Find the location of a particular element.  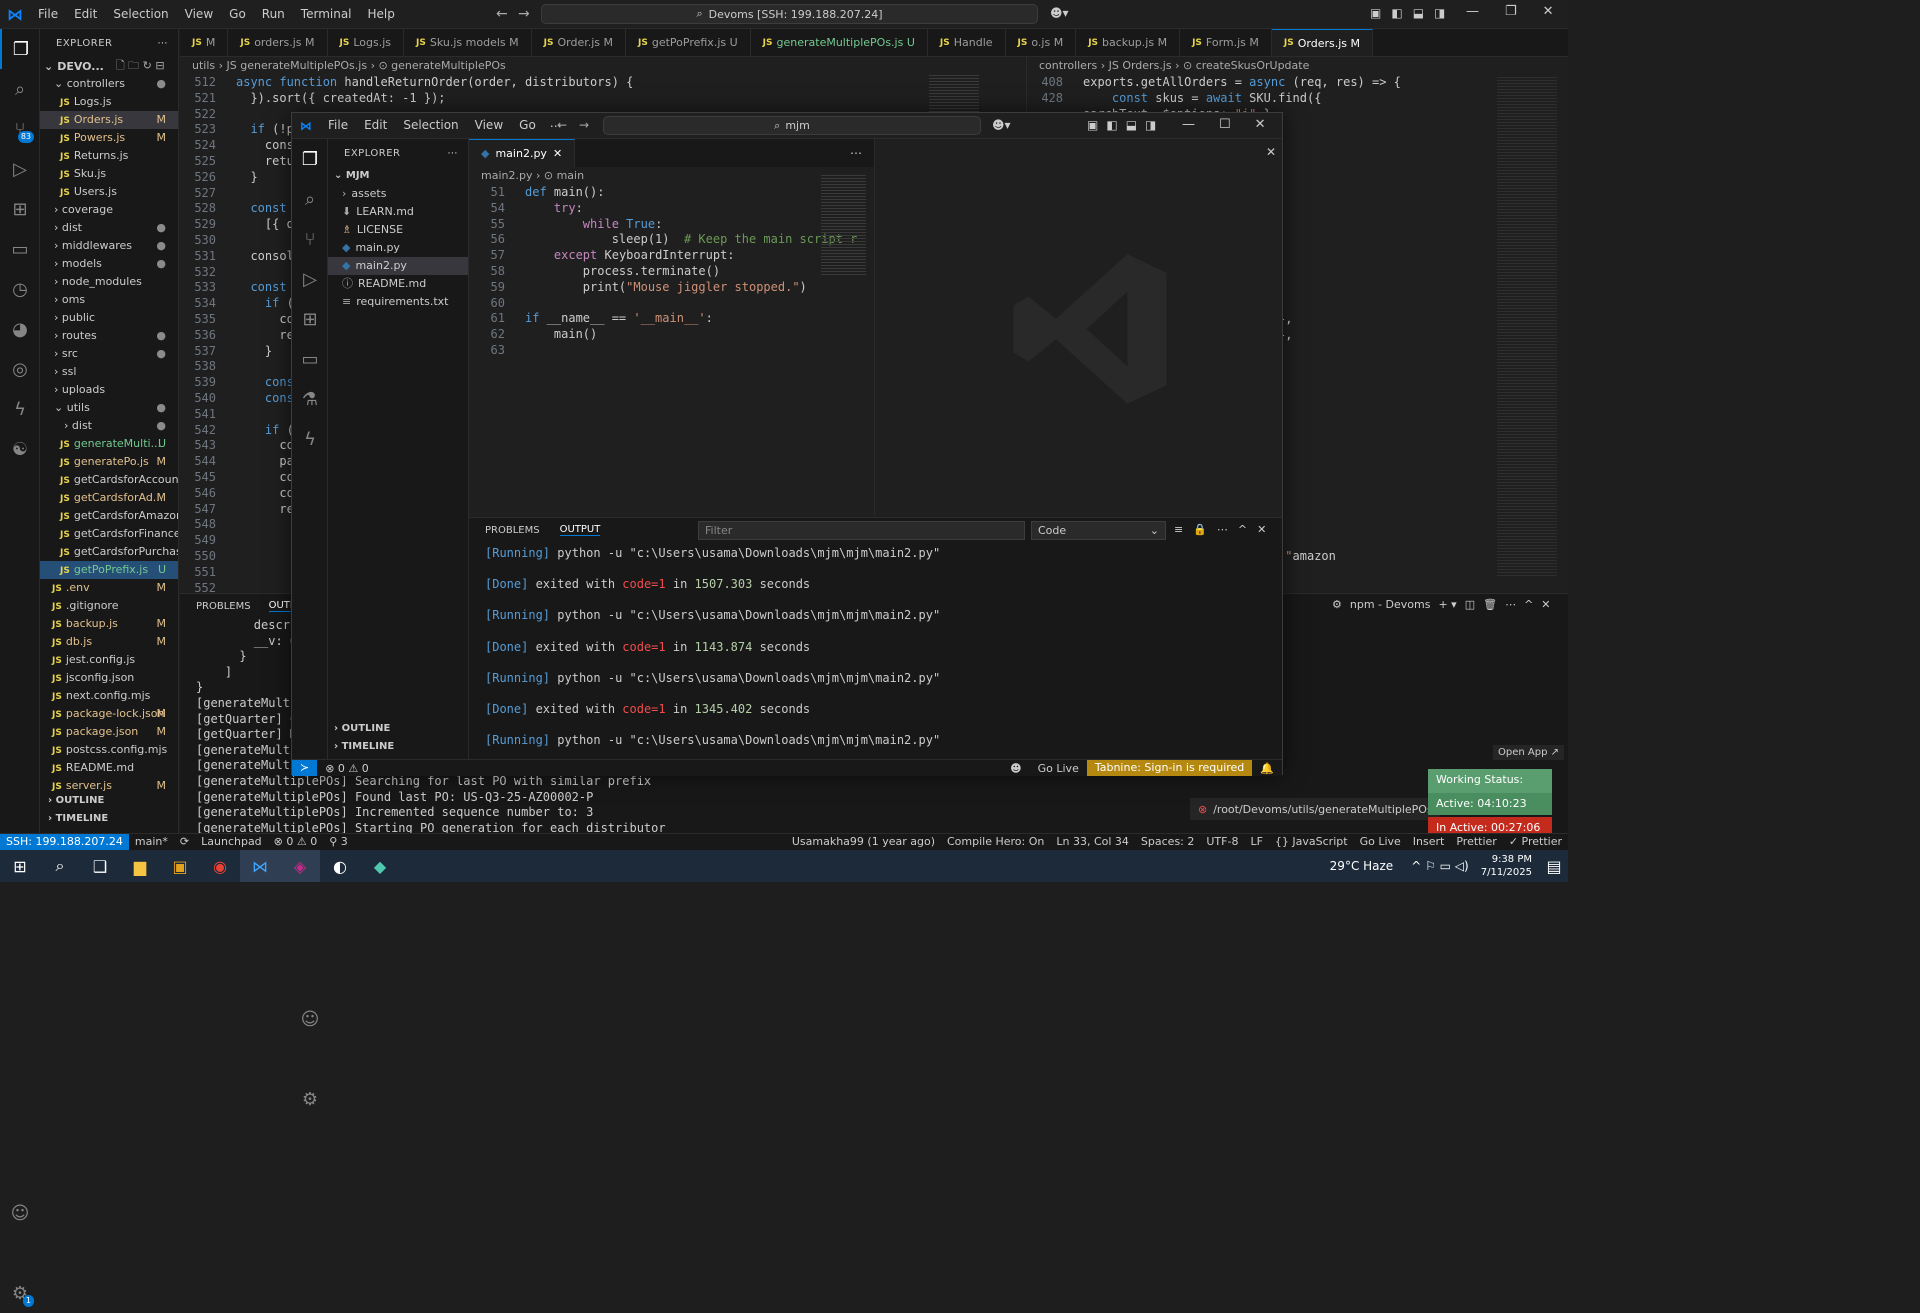

tree-item: JS jsconfig.json is located at coordinates (109, 678).